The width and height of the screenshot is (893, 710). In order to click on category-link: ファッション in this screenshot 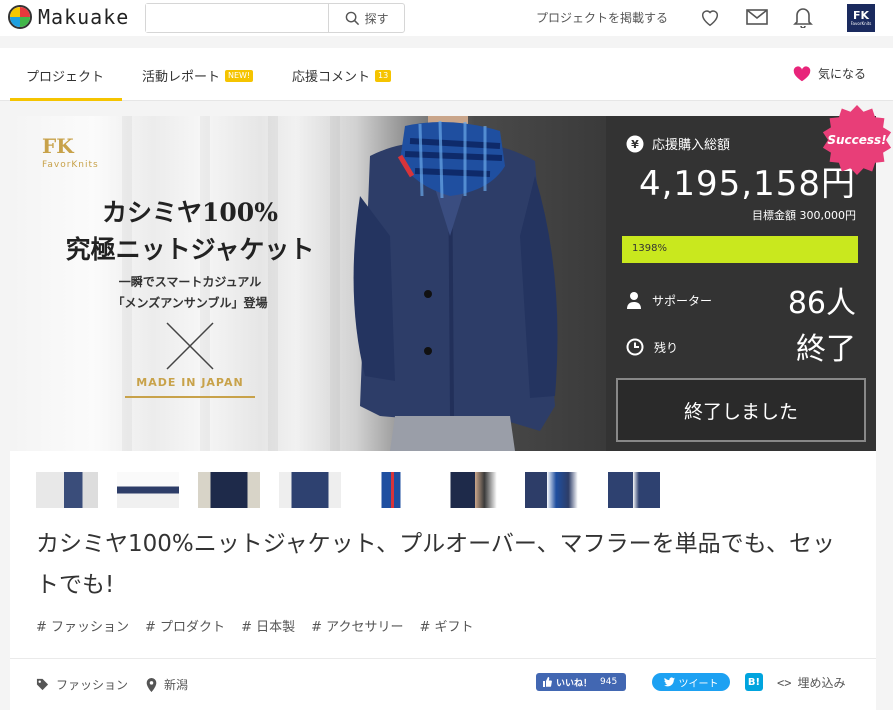, I will do `click(82, 684)`.